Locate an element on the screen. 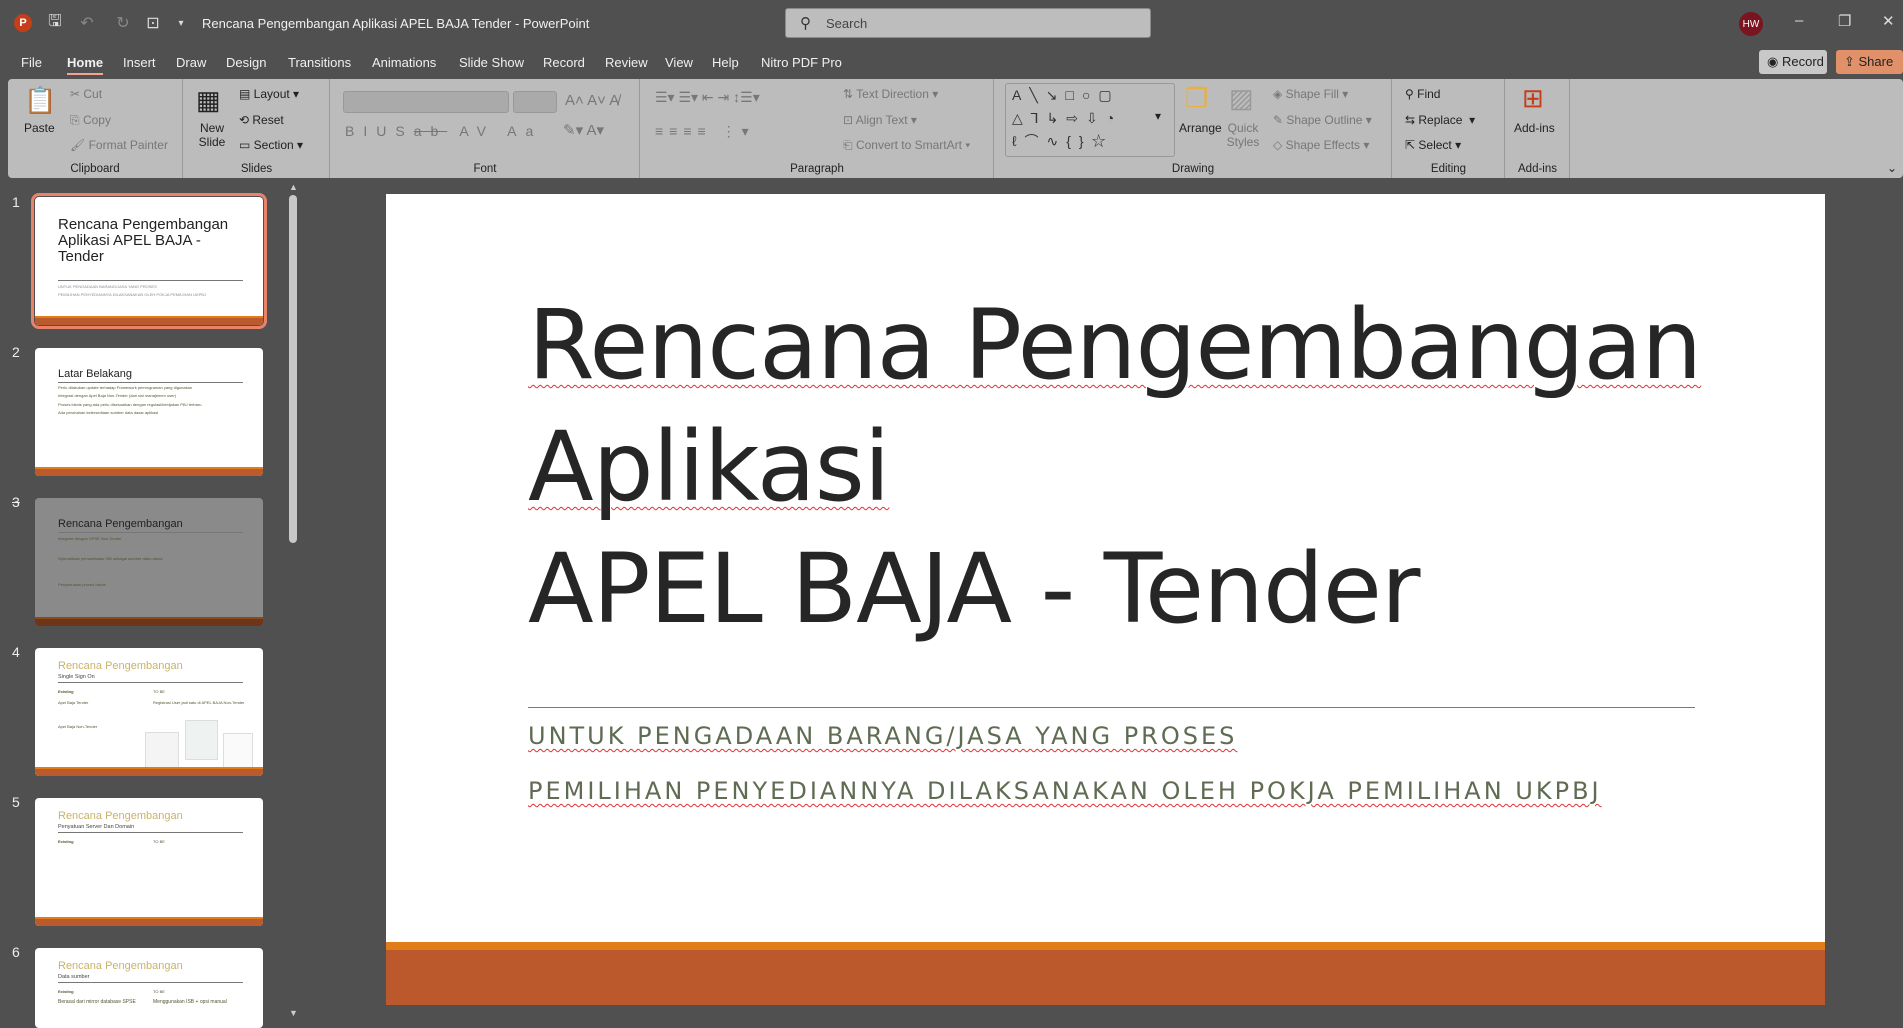  text-direction-button: ⇅ Text Direction ▾ is located at coordinates (890, 94).